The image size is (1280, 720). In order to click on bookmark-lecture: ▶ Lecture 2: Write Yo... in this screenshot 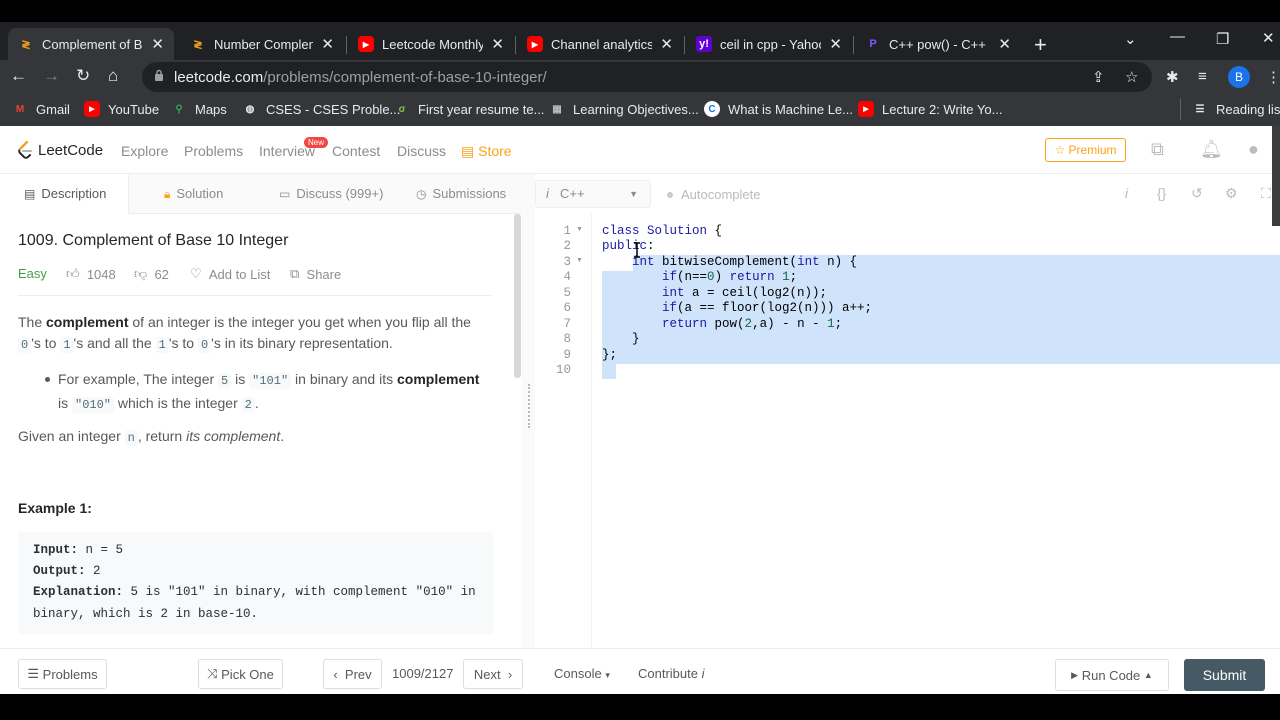, I will do `click(930, 109)`.